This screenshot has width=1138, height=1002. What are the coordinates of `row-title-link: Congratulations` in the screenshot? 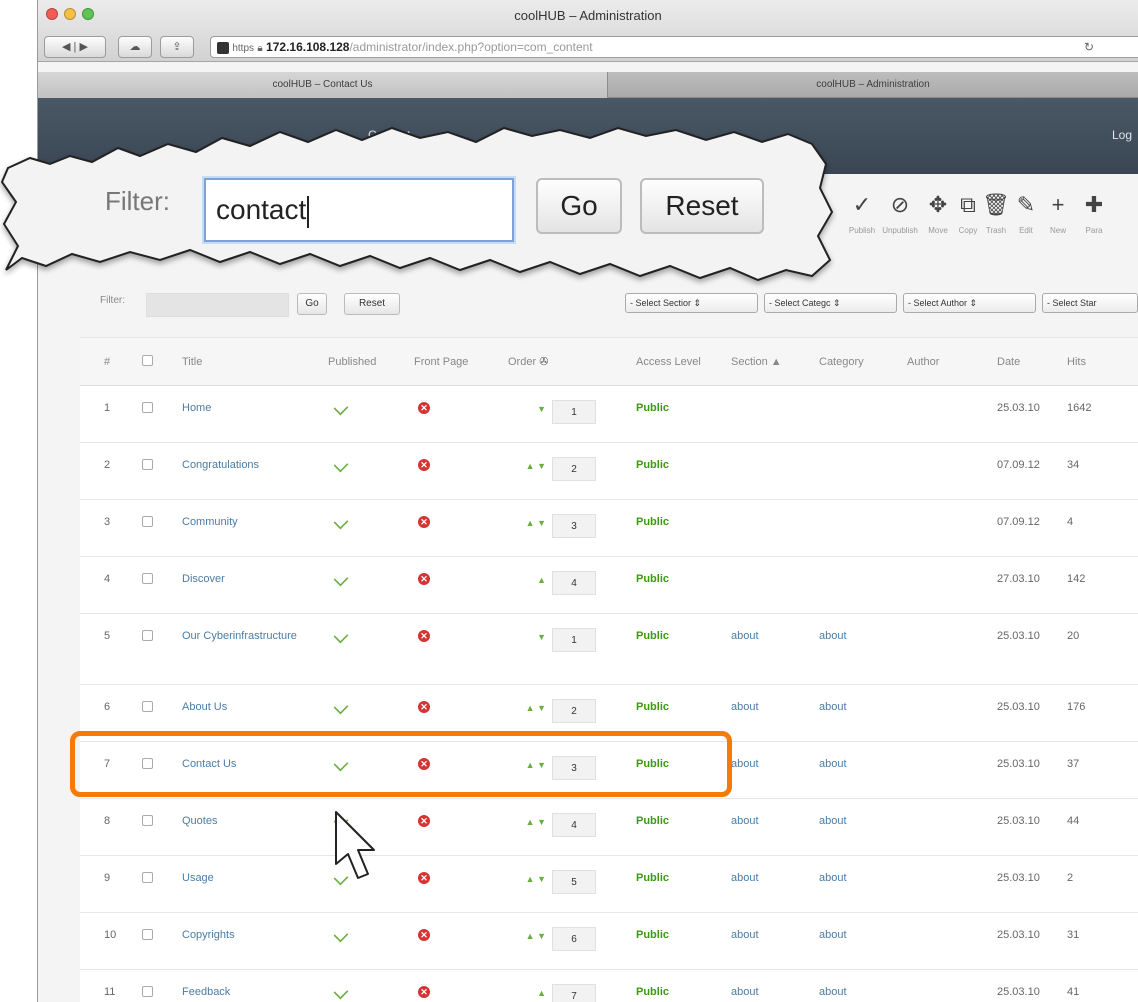 It's located at (255, 471).